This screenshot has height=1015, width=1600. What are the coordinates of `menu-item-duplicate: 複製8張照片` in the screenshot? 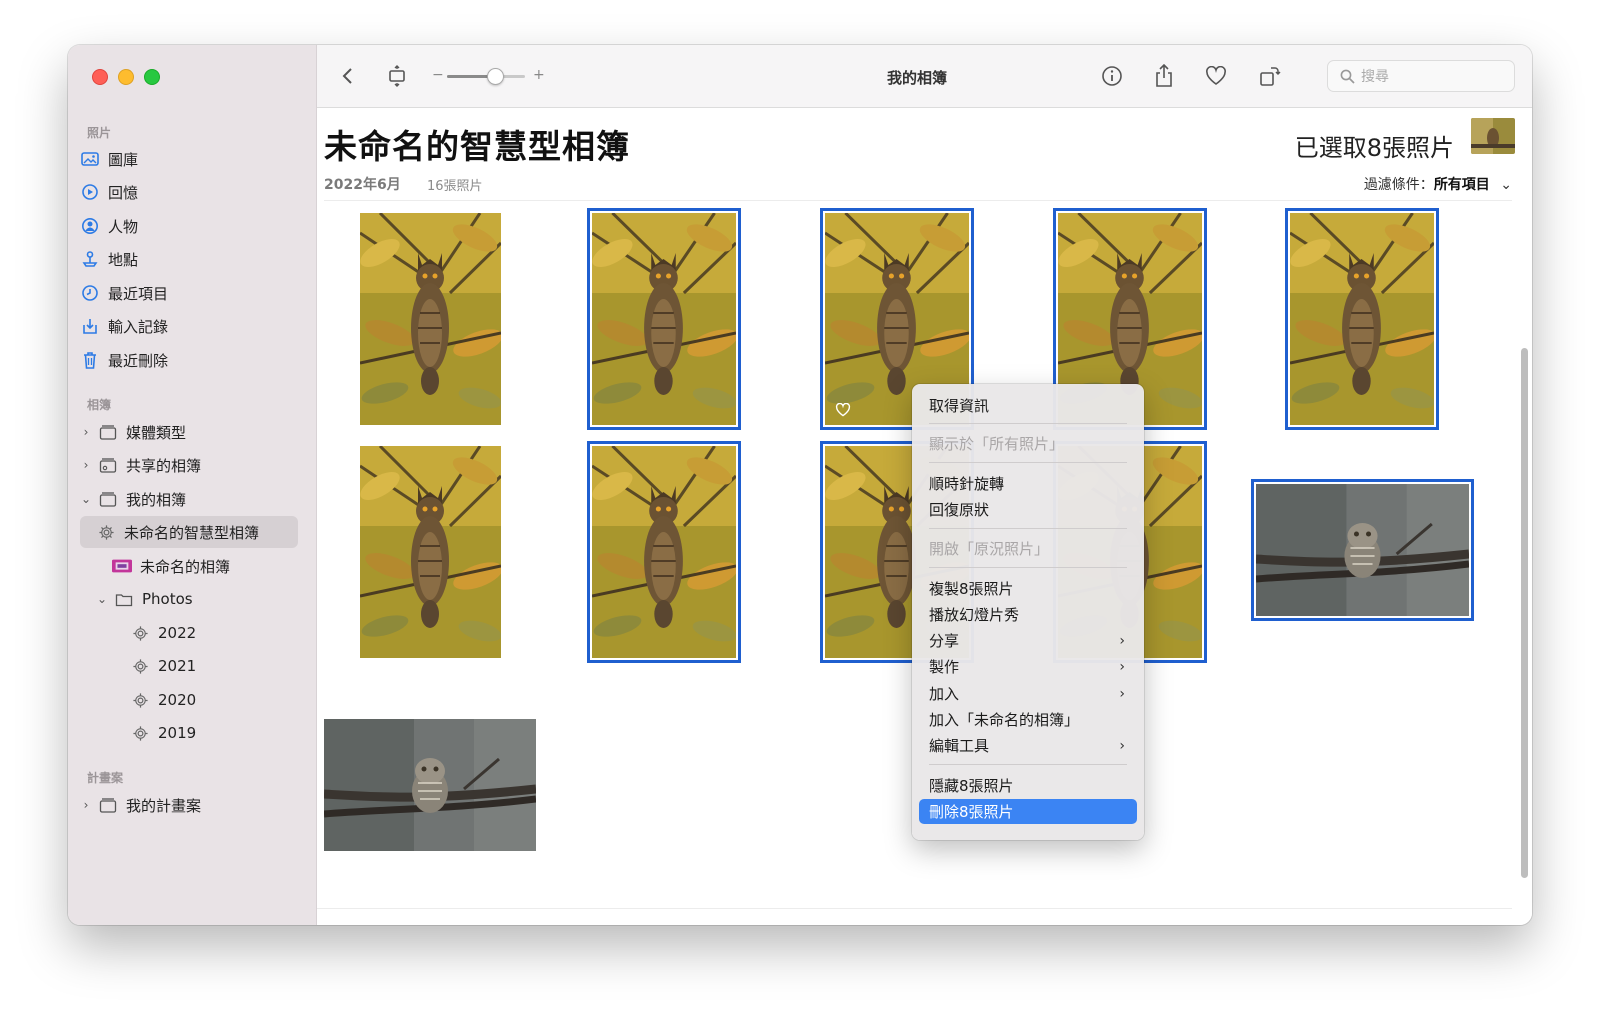 It's located at (1028, 588).